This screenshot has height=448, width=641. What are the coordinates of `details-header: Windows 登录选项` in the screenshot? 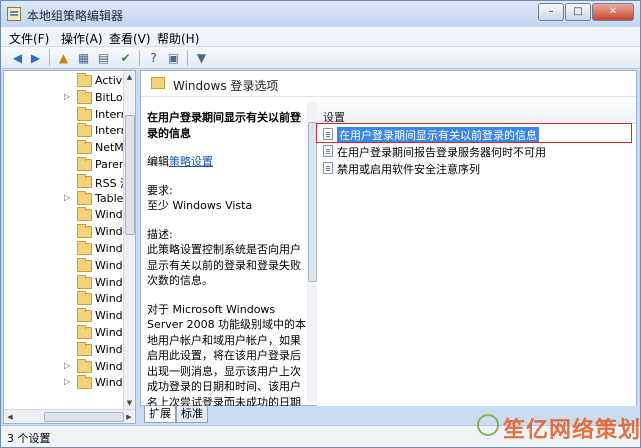 It's located at (388, 84).